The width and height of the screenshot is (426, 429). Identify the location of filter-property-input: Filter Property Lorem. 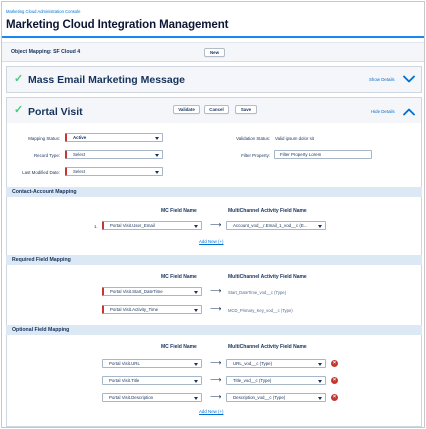
(323, 154).